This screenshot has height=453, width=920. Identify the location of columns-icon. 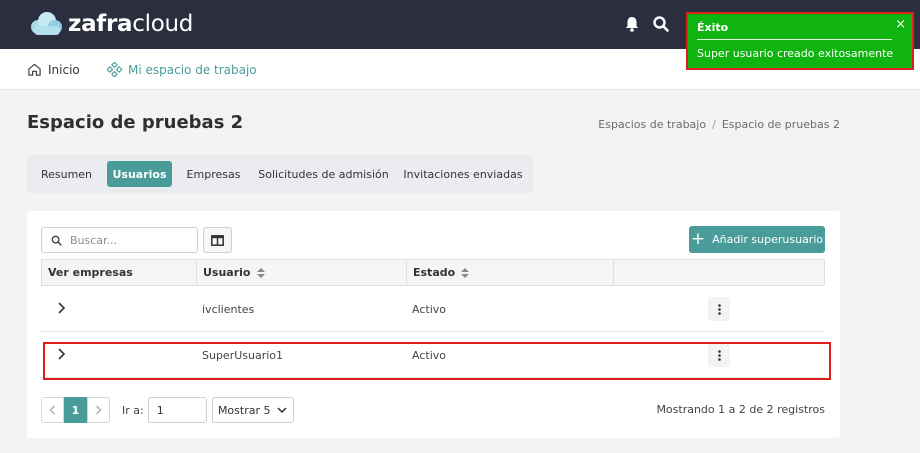
(217, 240).